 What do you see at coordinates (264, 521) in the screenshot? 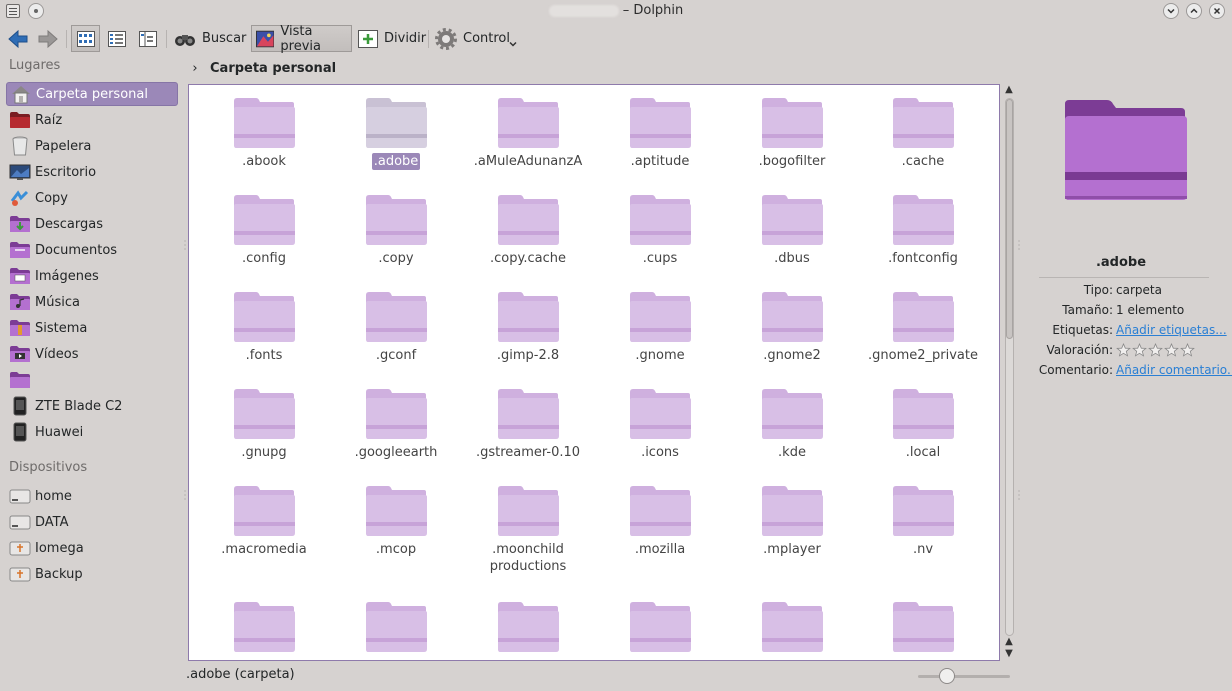
I see `file-item: .macromedia` at bounding box center [264, 521].